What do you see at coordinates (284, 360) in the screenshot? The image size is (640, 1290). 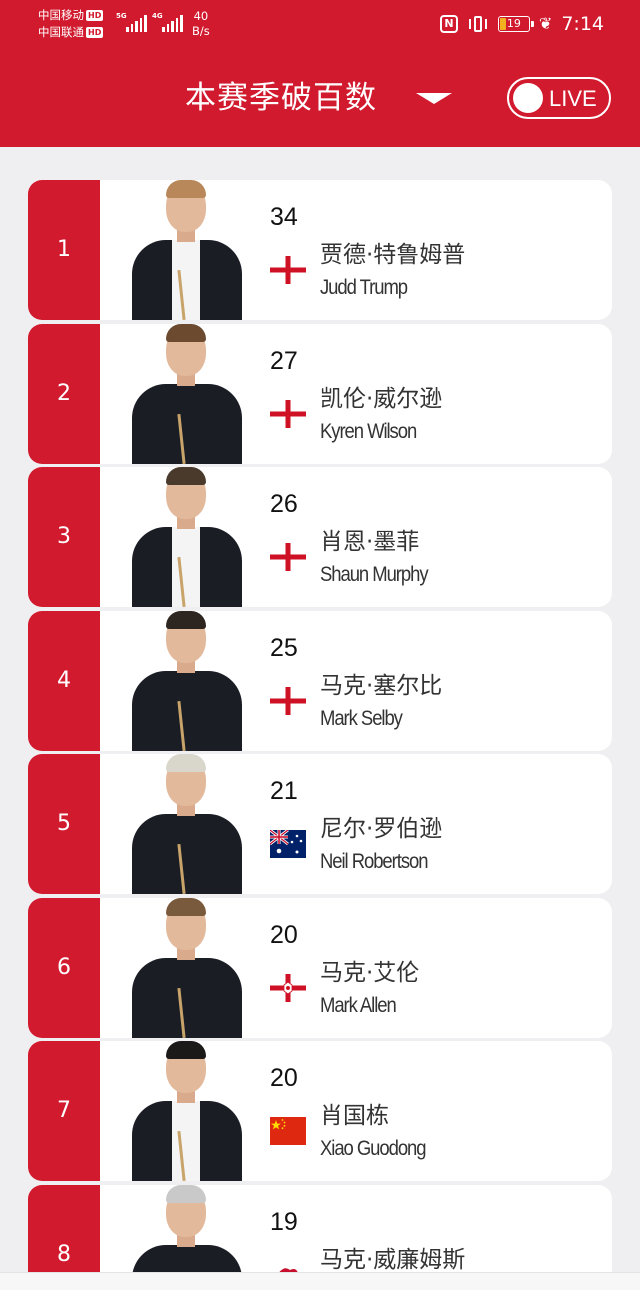 I see `century-count: 27` at bounding box center [284, 360].